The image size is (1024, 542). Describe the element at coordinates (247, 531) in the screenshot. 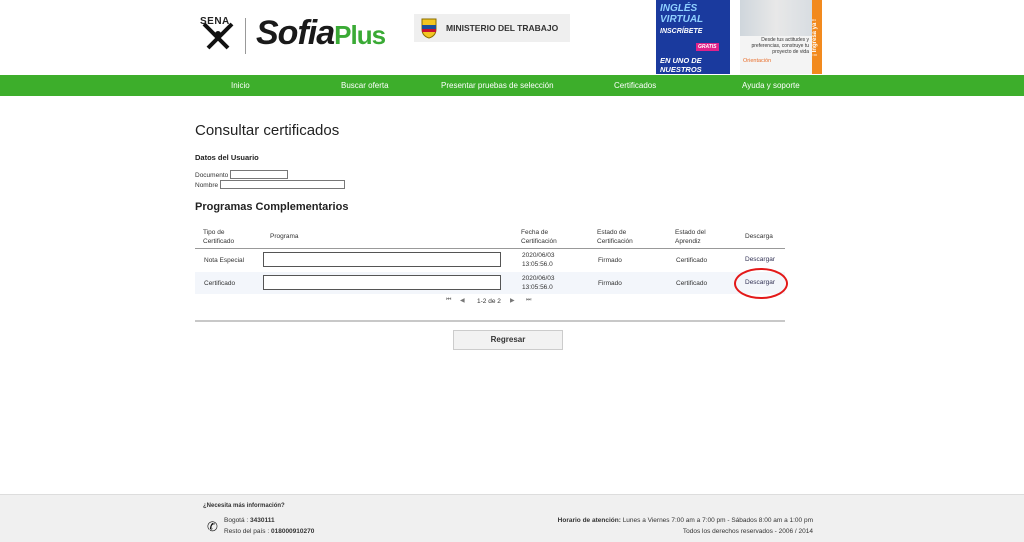

I see `resto-label: Resto del país :` at that location.